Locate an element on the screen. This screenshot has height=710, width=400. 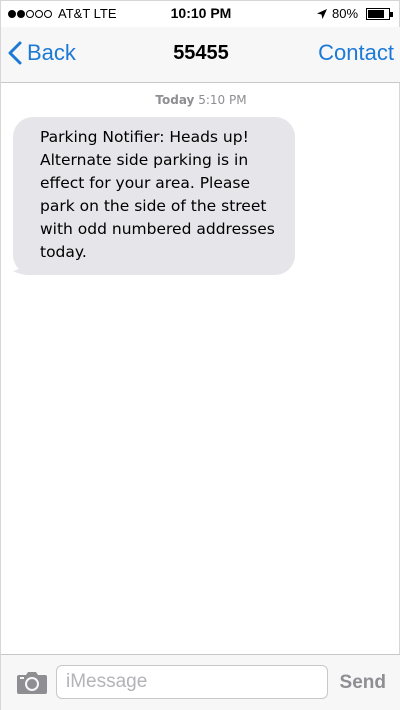
message-timestamp: Today 5:10 PM is located at coordinates (200, 100).